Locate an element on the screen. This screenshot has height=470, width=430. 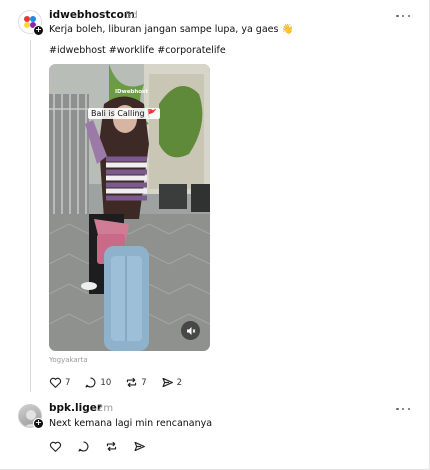
mute-icon is located at coordinates (190, 330).